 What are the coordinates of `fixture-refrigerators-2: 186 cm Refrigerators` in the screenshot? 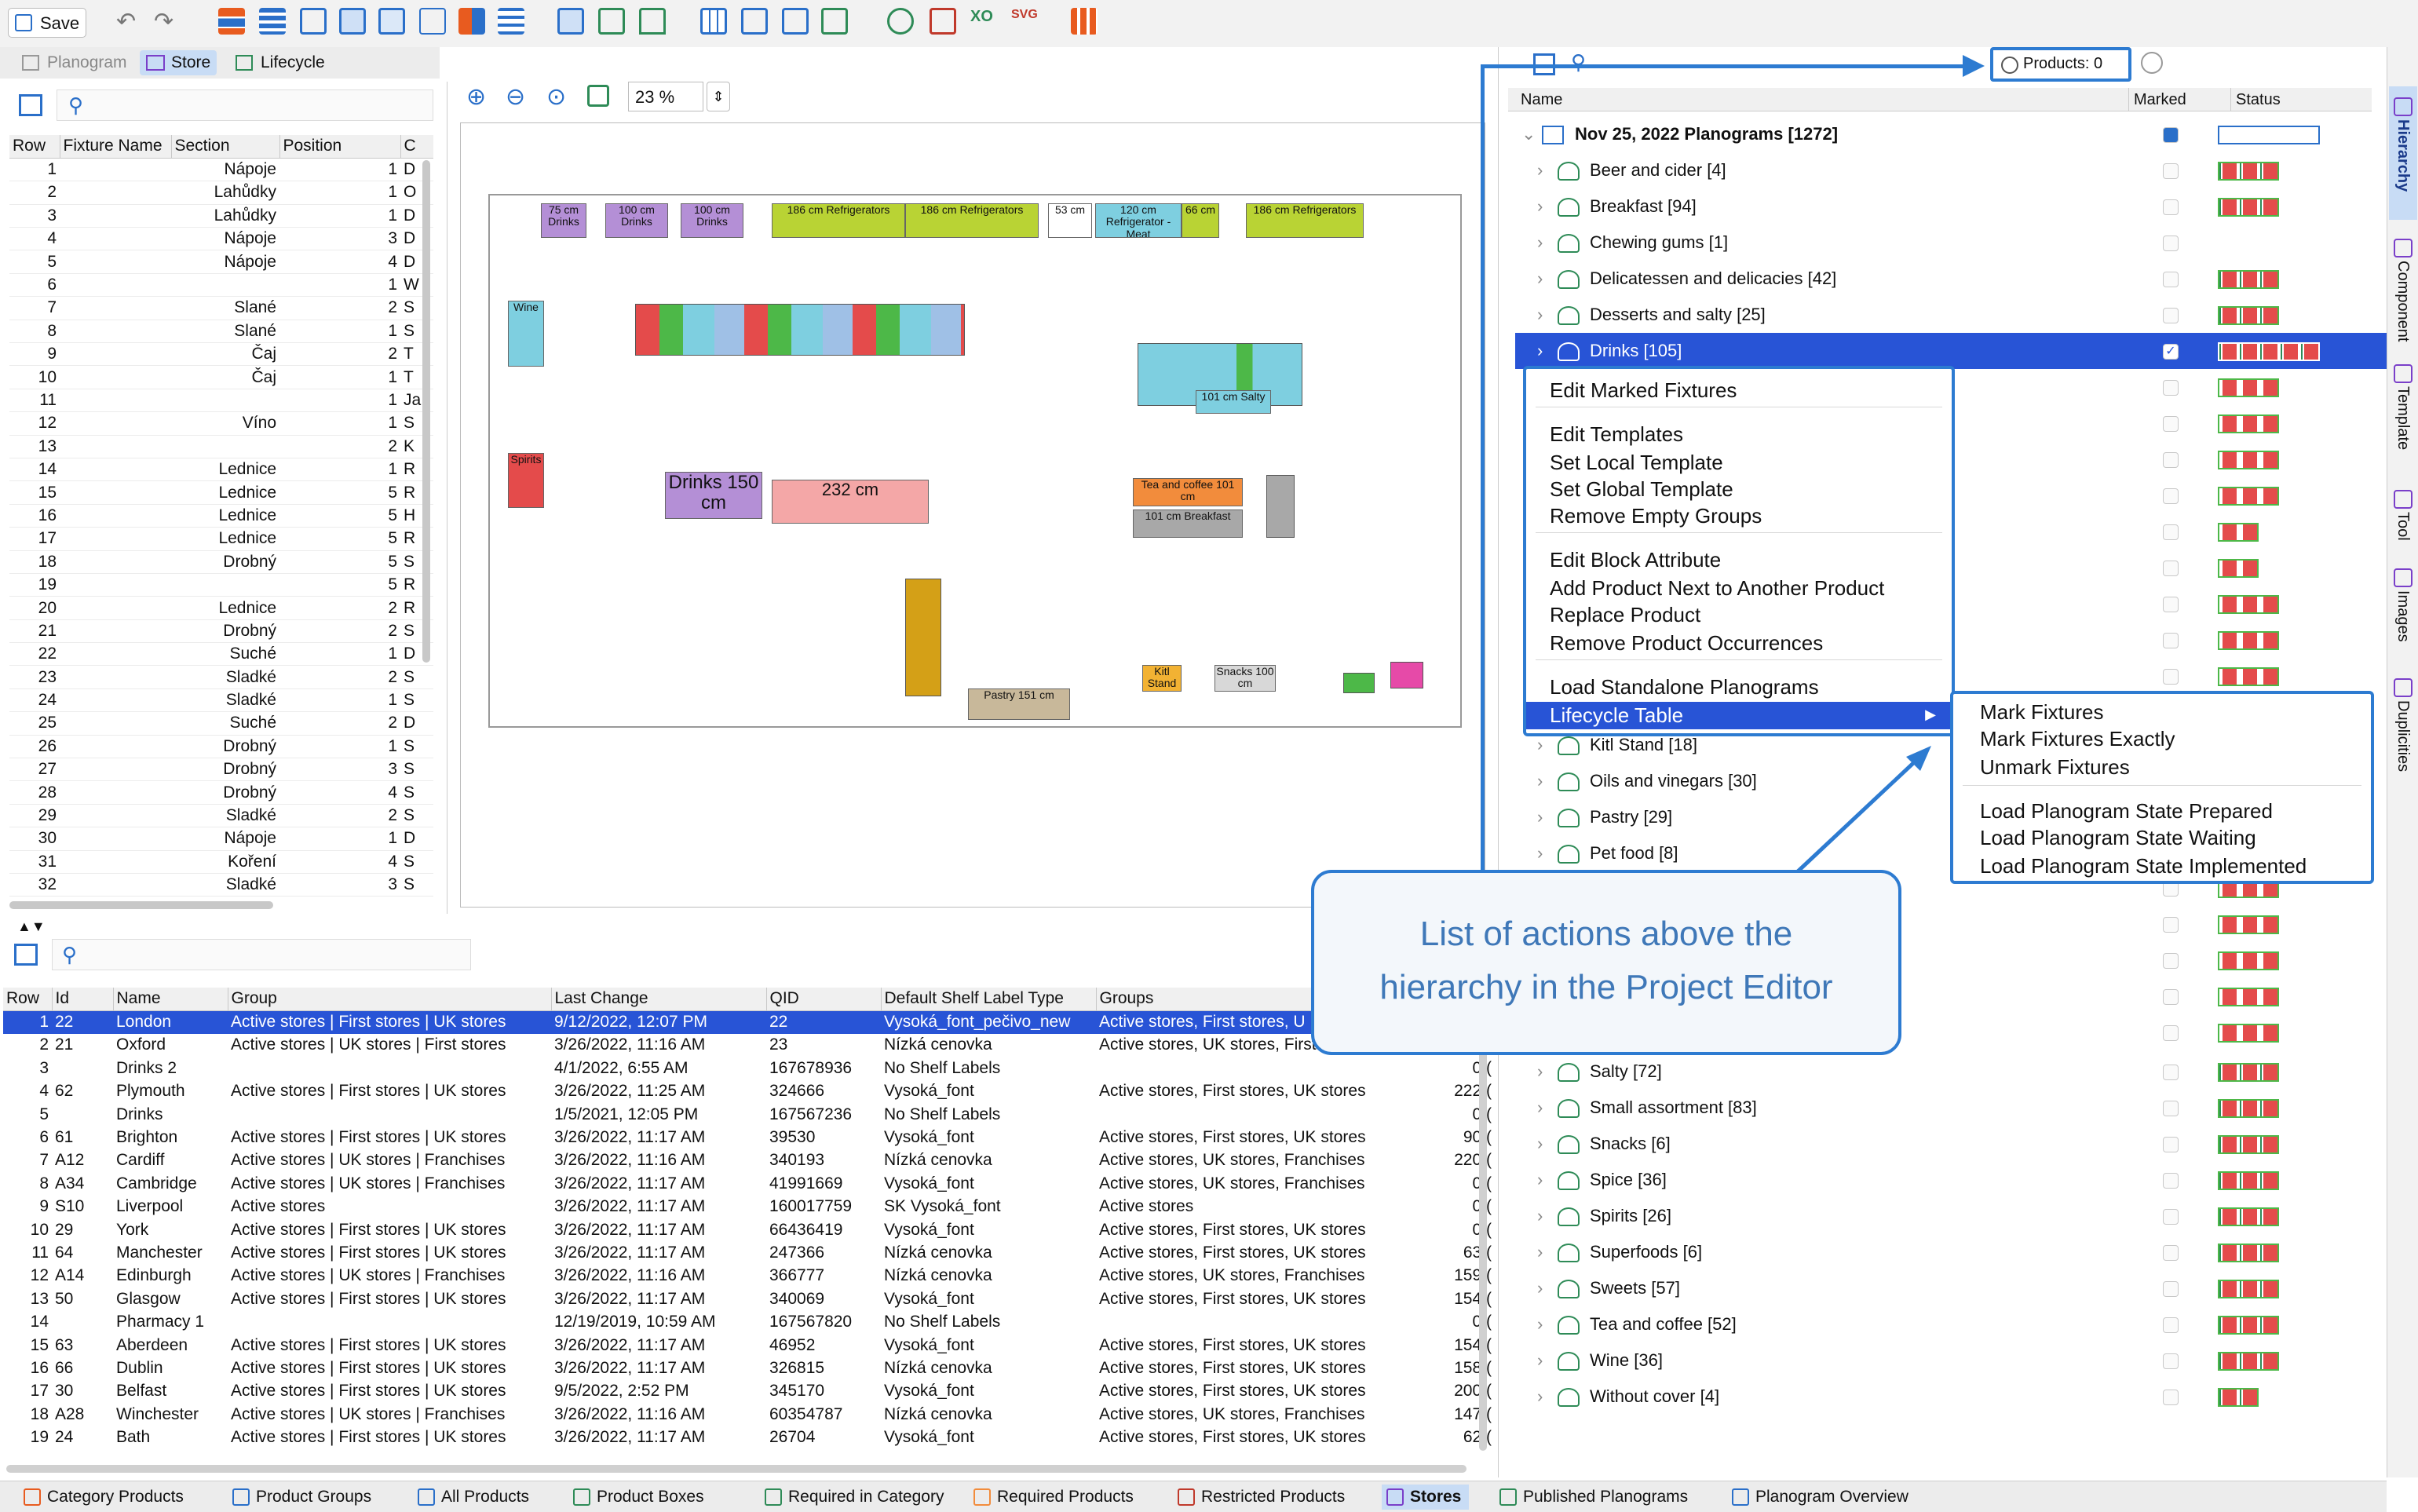 It's located at (972, 220).